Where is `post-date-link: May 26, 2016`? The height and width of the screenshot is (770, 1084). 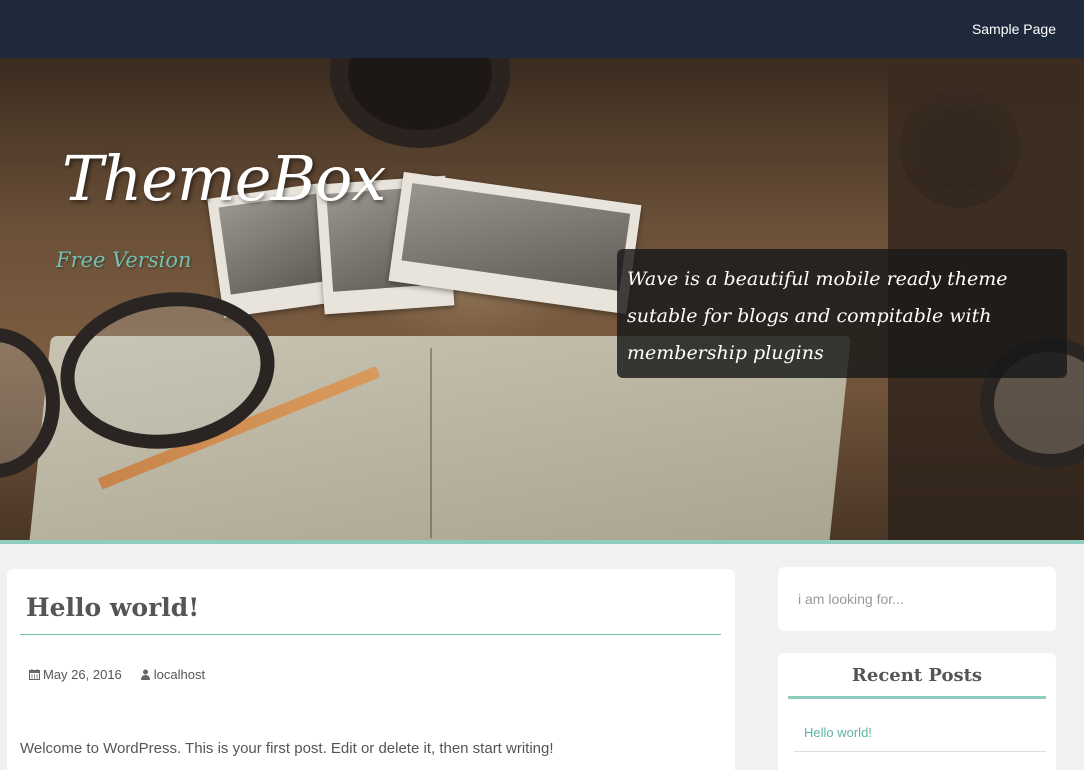 post-date-link: May 26, 2016 is located at coordinates (82, 674).